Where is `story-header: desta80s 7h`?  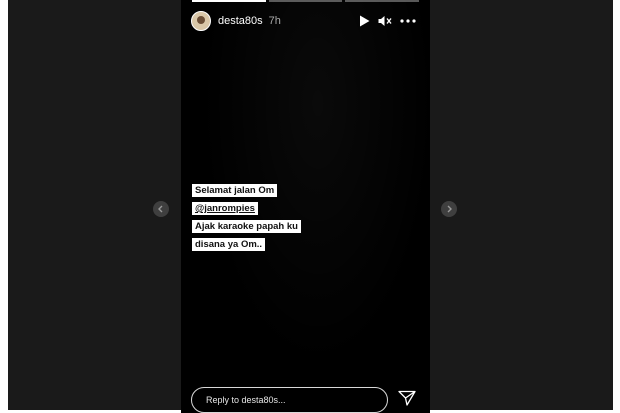
story-header: desta80s 7h is located at coordinates (303, 21).